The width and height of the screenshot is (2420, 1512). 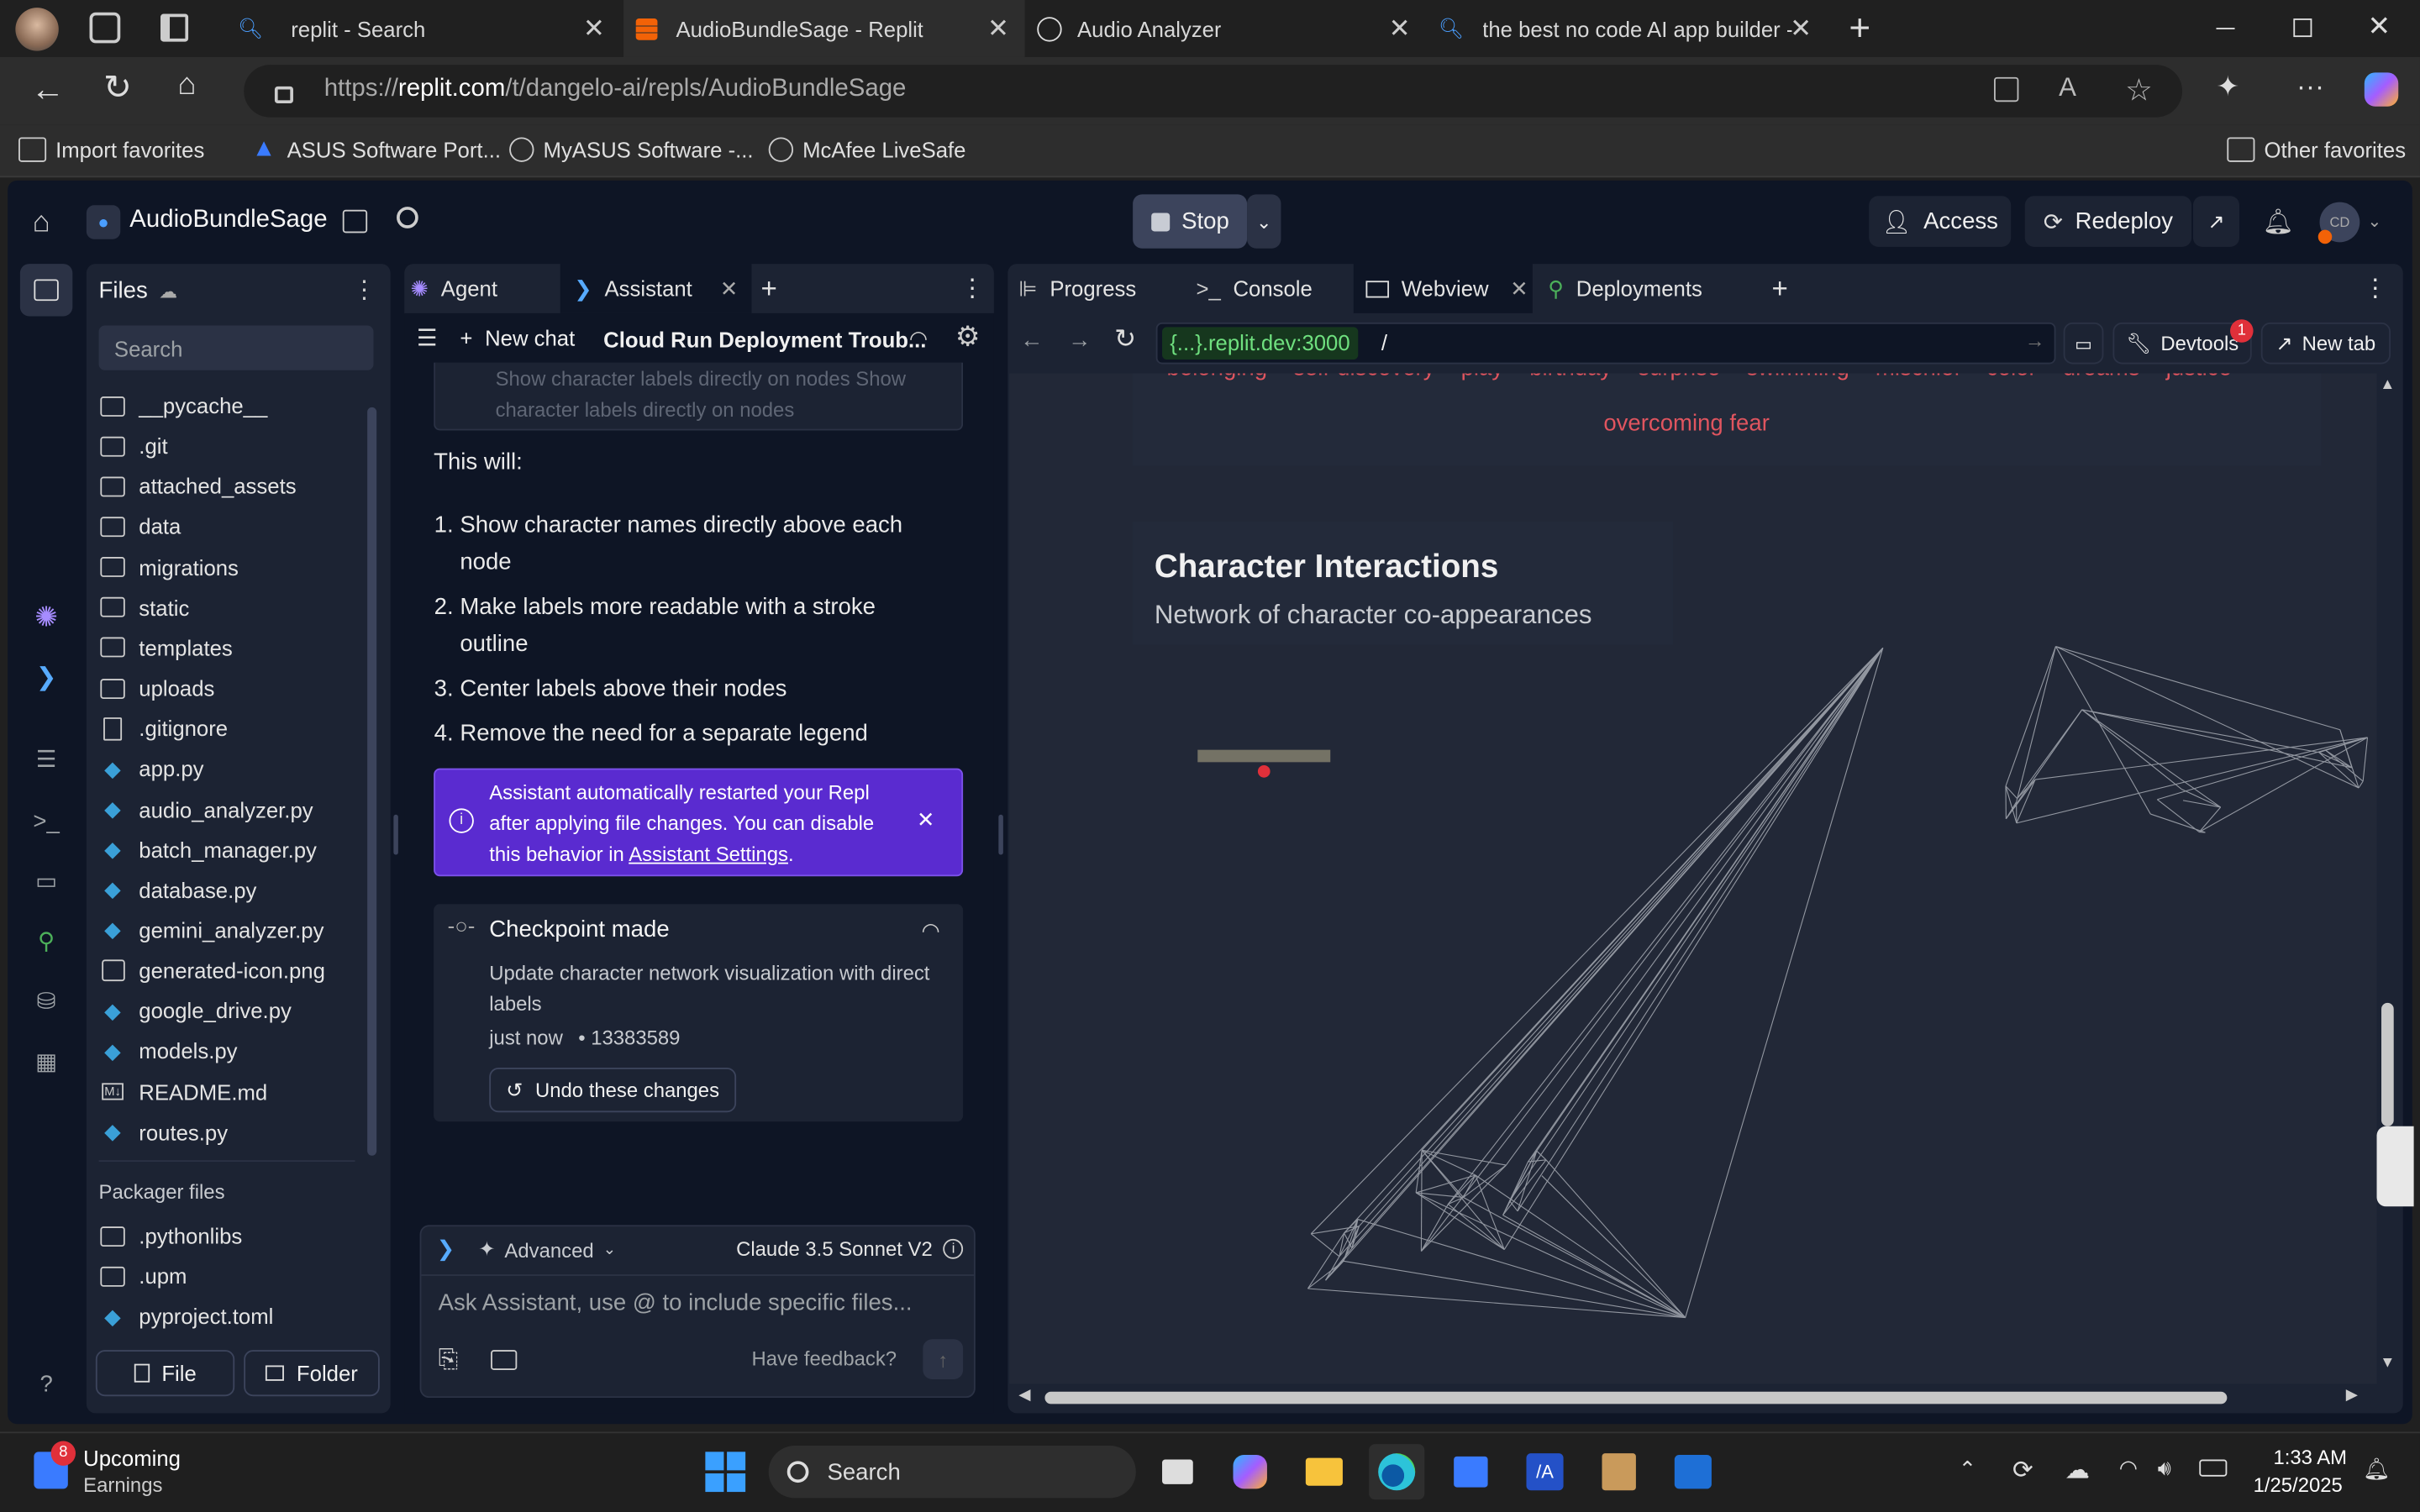 I want to click on close-window-icon: ✕, so click(x=2379, y=27).